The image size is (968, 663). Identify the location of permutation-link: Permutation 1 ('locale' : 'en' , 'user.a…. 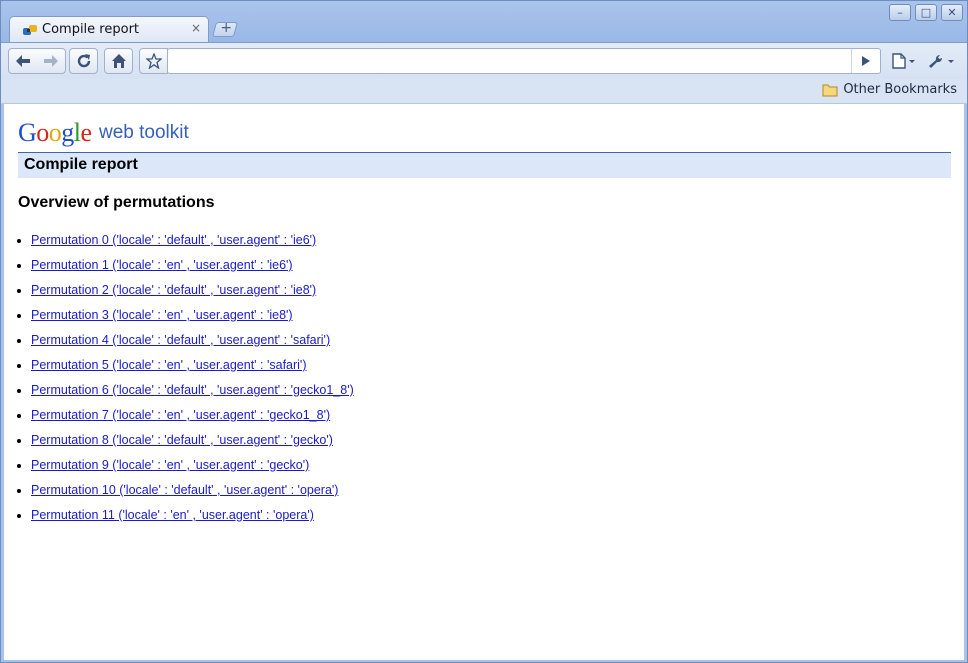
(162, 265).